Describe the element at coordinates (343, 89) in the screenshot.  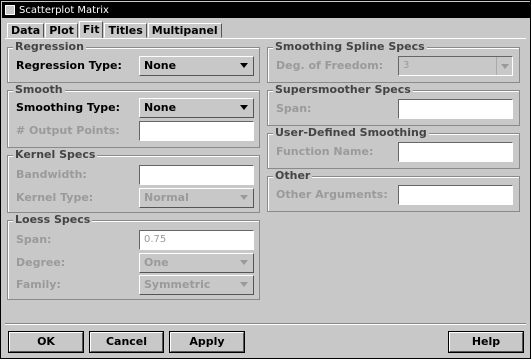
I see `supersmoother-legend: Supersmoother Specs` at that location.